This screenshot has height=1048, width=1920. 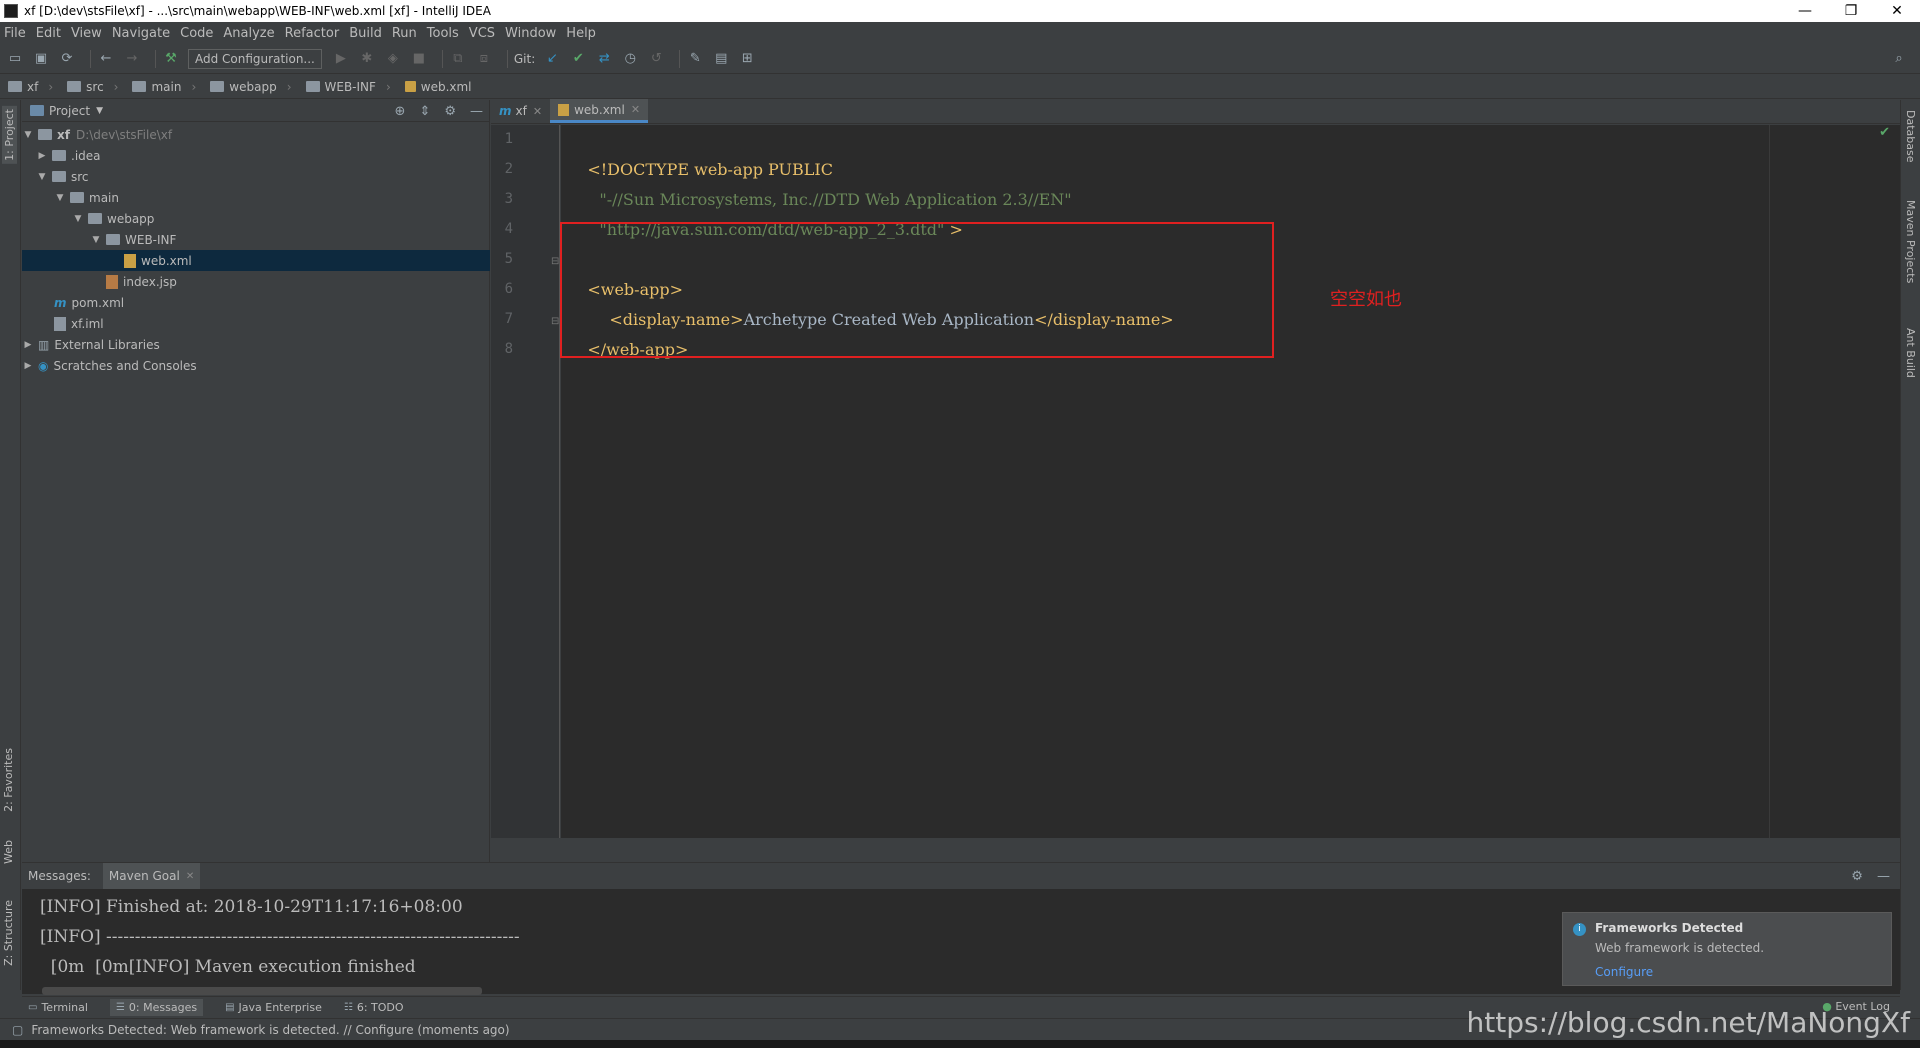 I want to click on settings-wrench-icon: ✎, so click(x=695, y=59).